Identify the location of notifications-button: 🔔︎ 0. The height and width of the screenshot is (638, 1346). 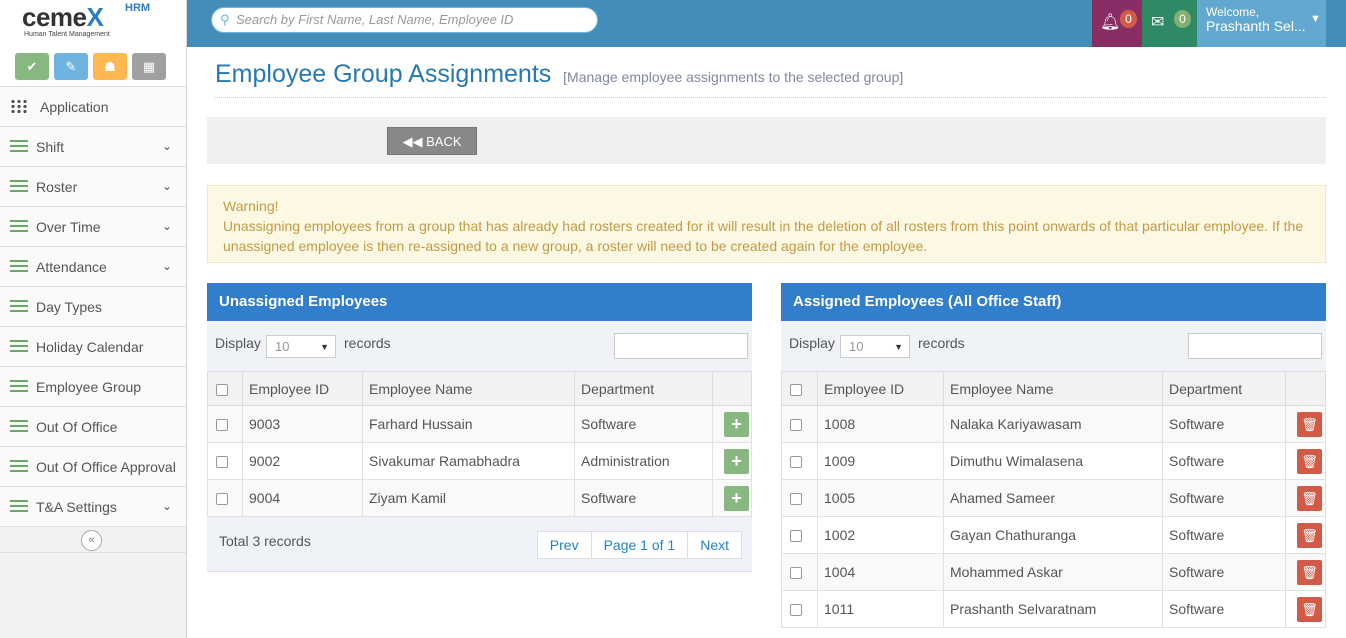
(1117, 23).